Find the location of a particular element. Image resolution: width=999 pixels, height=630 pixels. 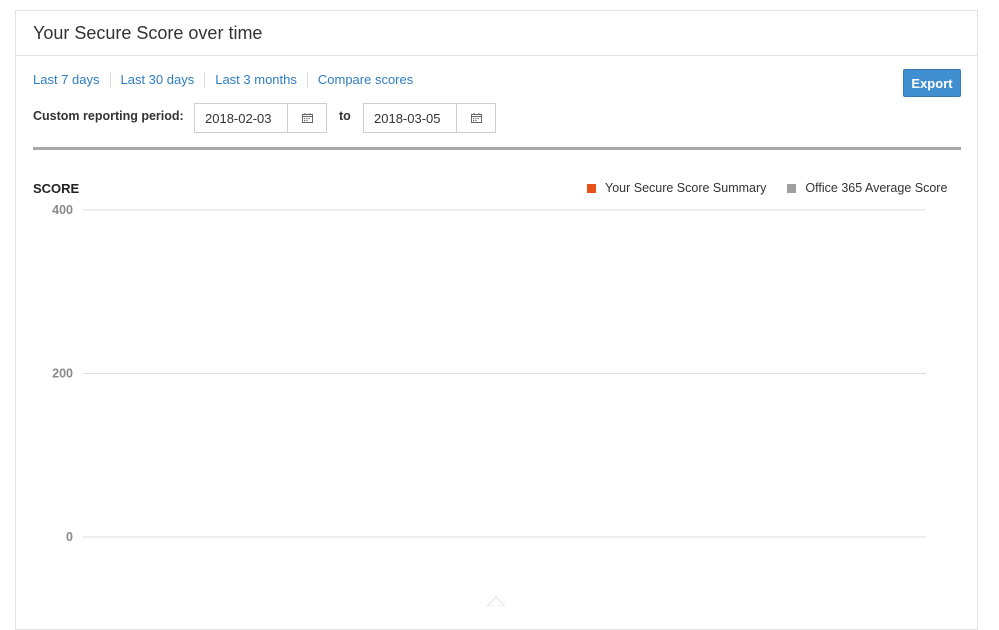

y-tick-label: 200 is located at coordinates (62, 374).